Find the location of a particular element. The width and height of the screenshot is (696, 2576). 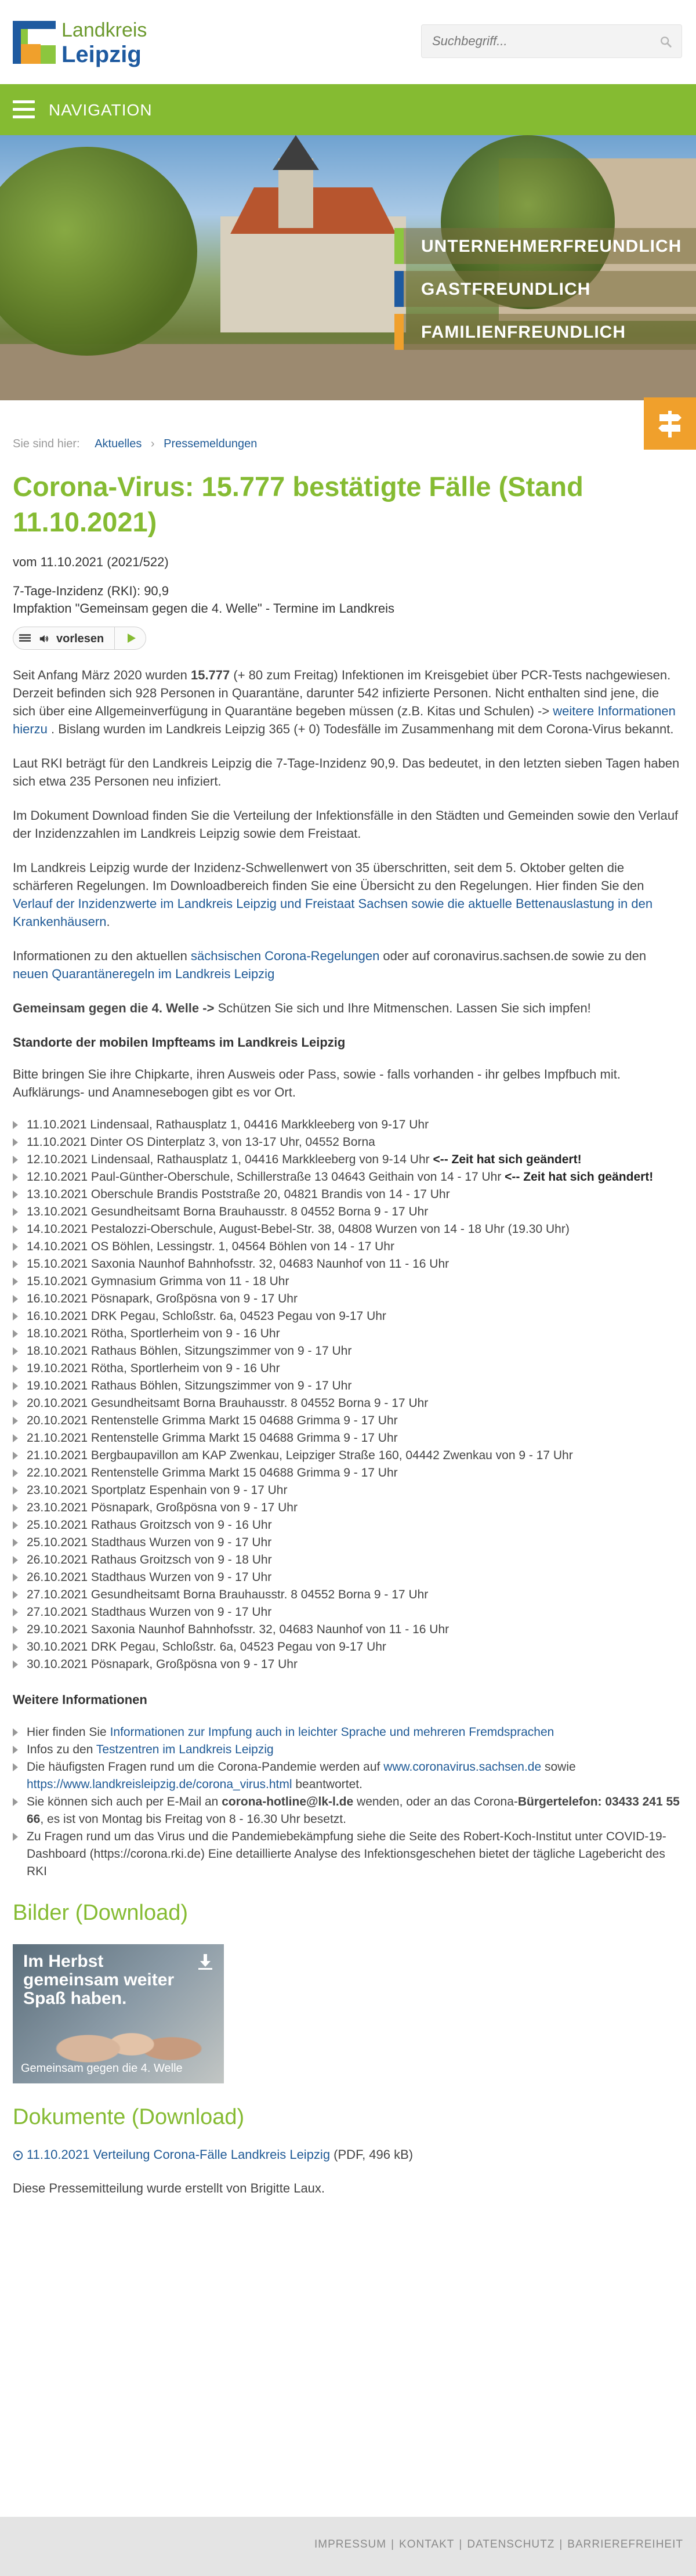

readspeaker-play-button is located at coordinates (130, 638).